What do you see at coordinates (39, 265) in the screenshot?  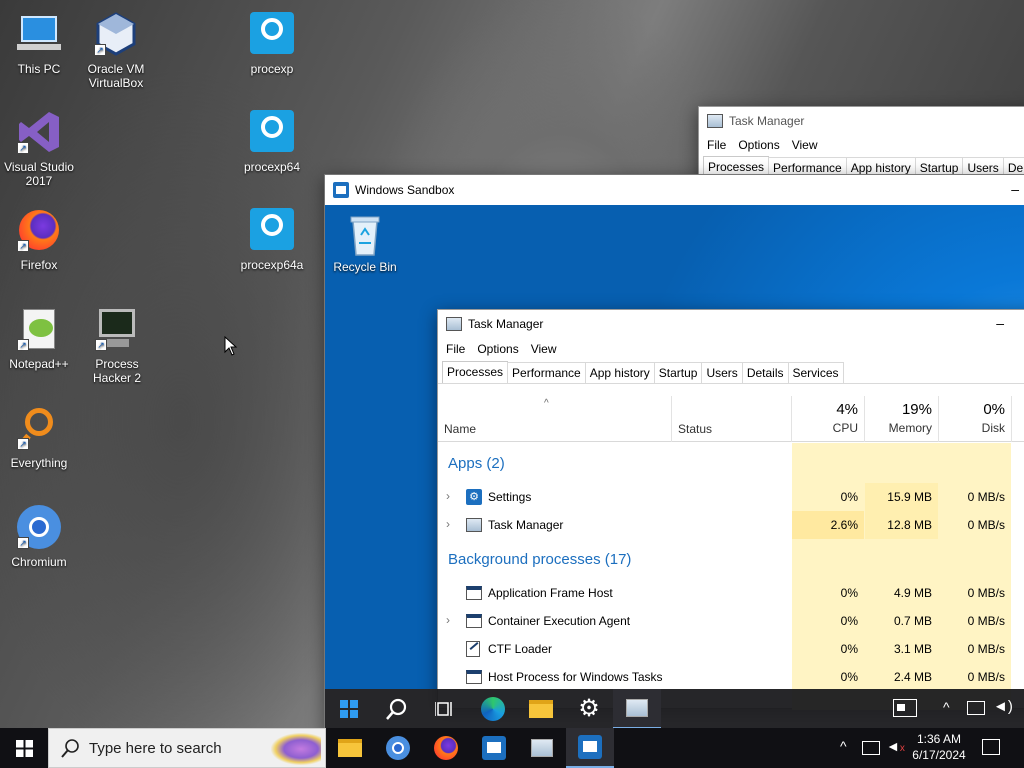 I see `desktop-icon-label: Firefox` at bounding box center [39, 265].